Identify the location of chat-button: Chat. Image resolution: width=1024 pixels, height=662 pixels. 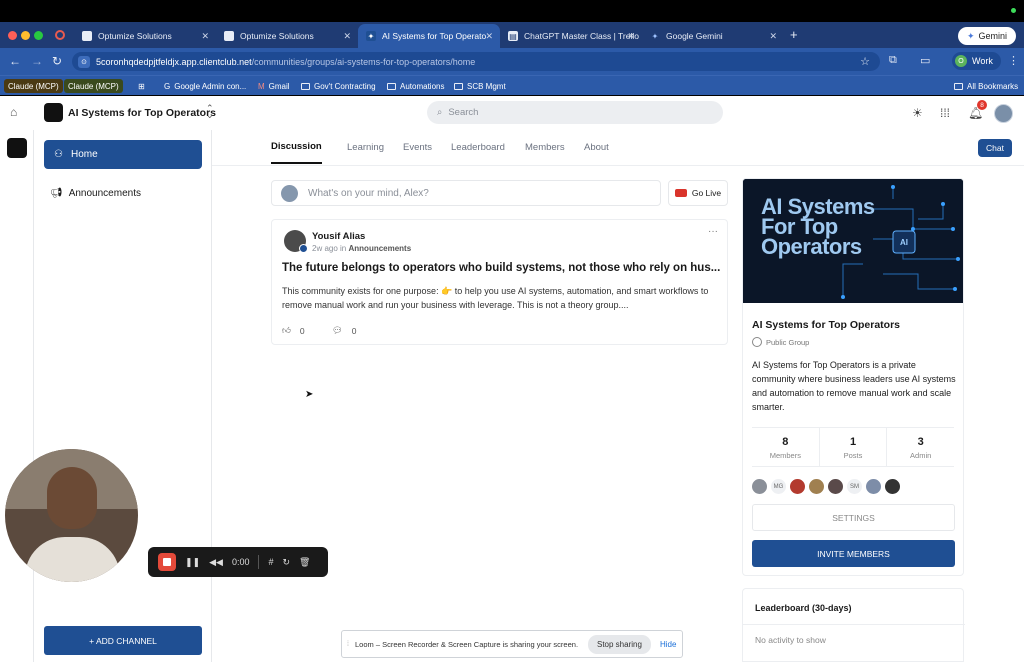
(995, 148).